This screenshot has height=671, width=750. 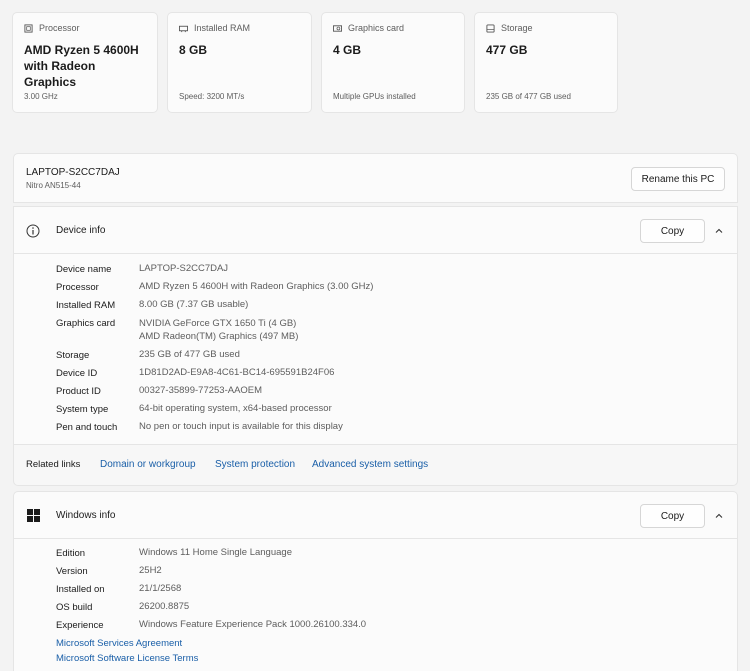 What do you see at coordinates (678, 179) in the screenshot?
I see `rename-pc-button: Rename this PC` at bounding box center [678, 179].